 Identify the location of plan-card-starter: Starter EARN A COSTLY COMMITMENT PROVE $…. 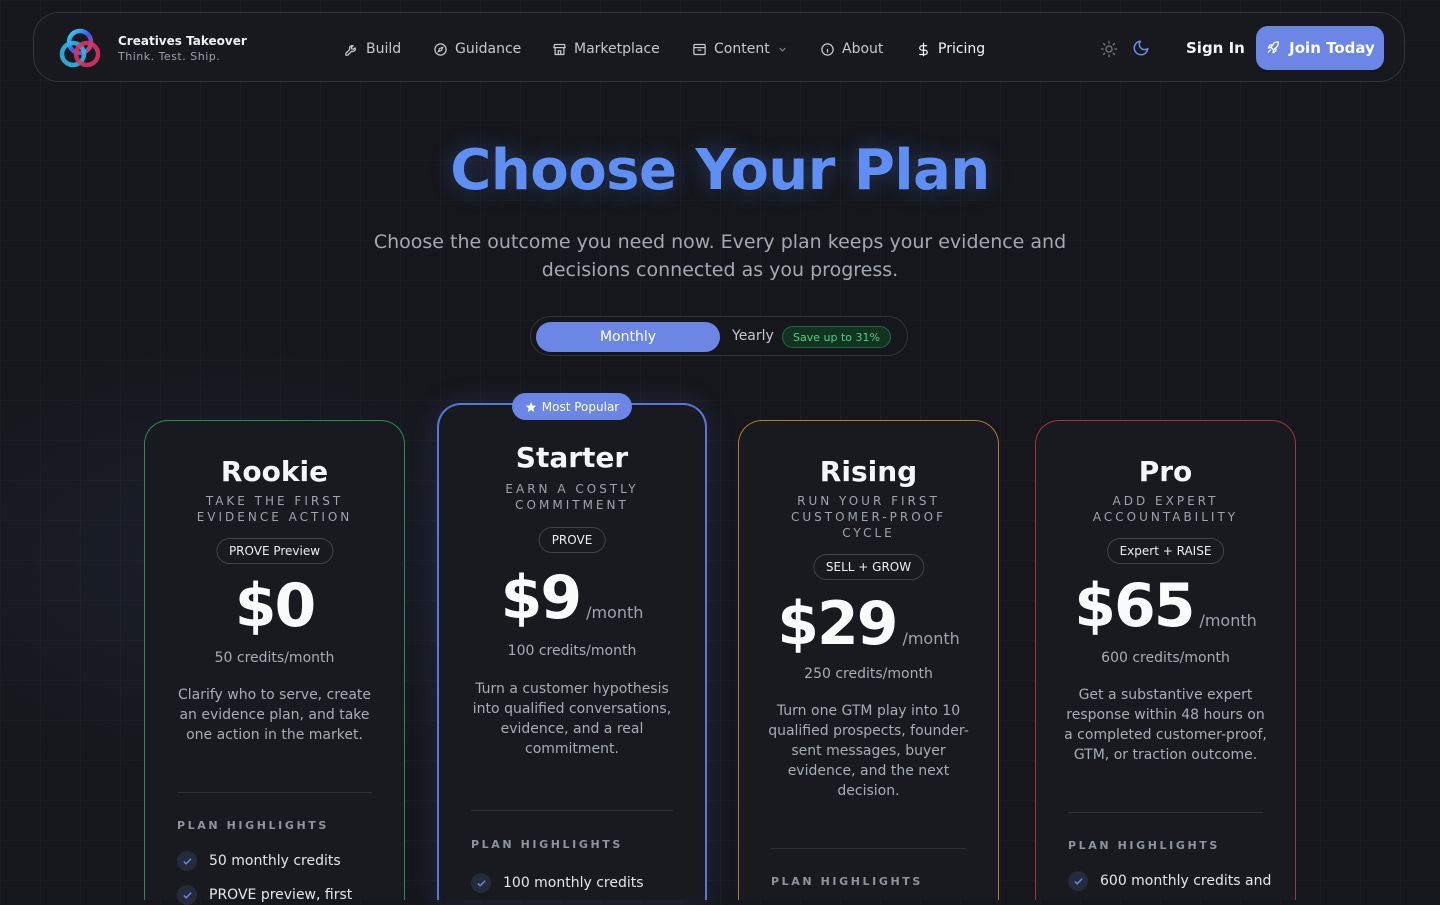
(572, 651).